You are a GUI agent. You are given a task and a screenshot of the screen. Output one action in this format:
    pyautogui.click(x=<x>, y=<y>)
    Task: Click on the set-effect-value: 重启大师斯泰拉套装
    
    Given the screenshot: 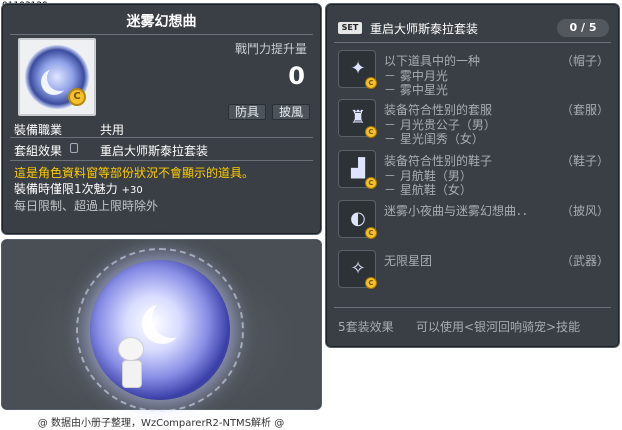 What is the action you would take?
    pyautogui.click(x=154, y=151)
    